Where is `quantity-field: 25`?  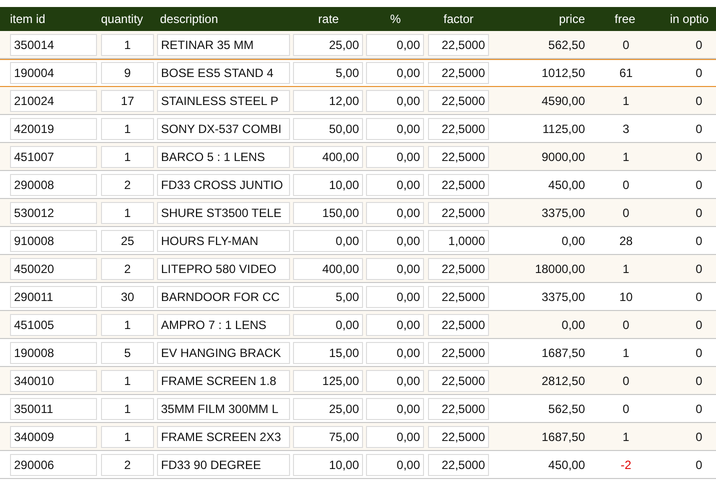
quantity-field: 25 is located at coordinates (127, 241).